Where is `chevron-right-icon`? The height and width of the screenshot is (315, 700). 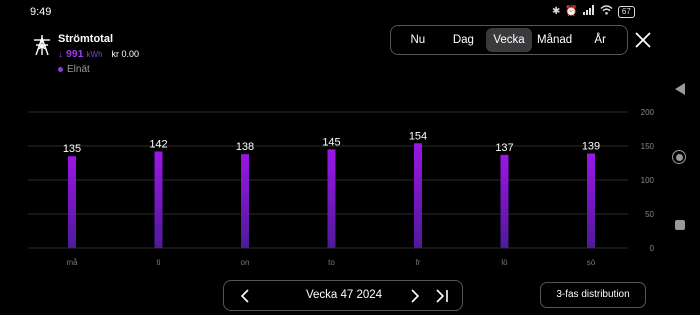 chevron-right-icon is located at coordinates (415, 296).